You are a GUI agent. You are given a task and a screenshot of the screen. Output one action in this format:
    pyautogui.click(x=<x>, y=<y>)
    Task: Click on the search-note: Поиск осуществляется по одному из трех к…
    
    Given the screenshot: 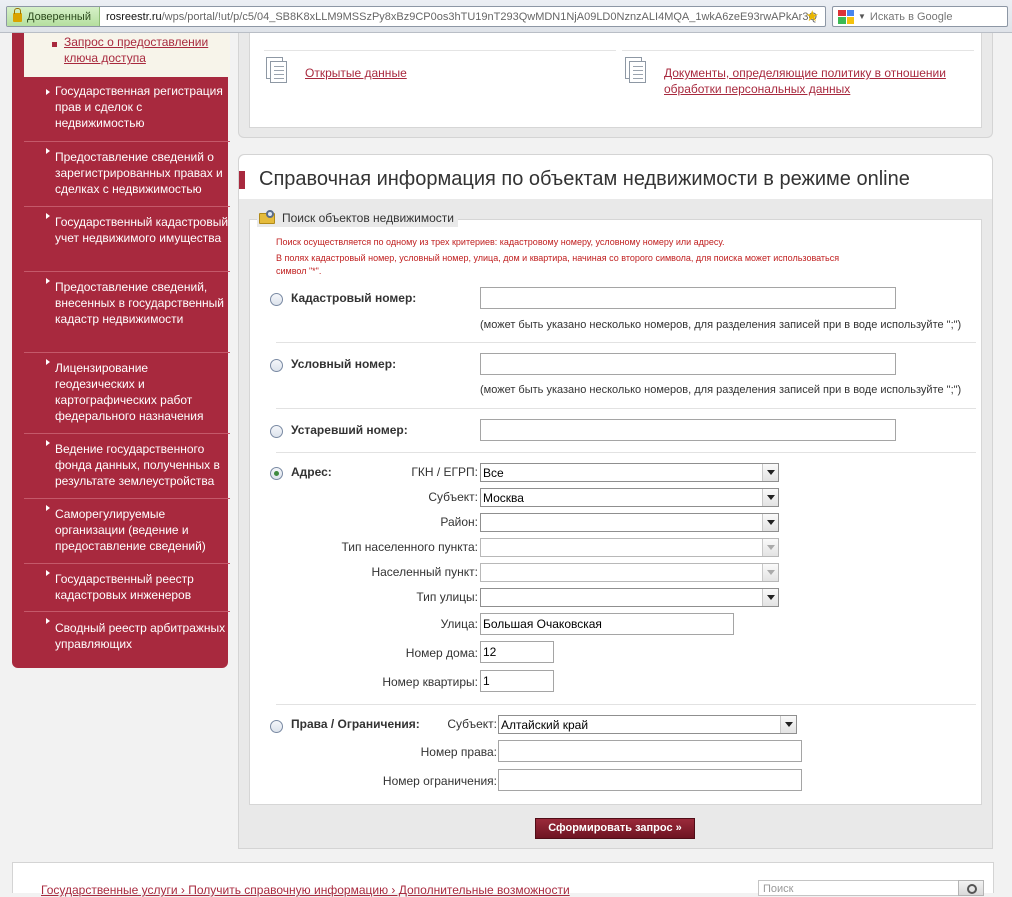 What is the action you would take?
    pyautogui.click(x=500, y=242)
    